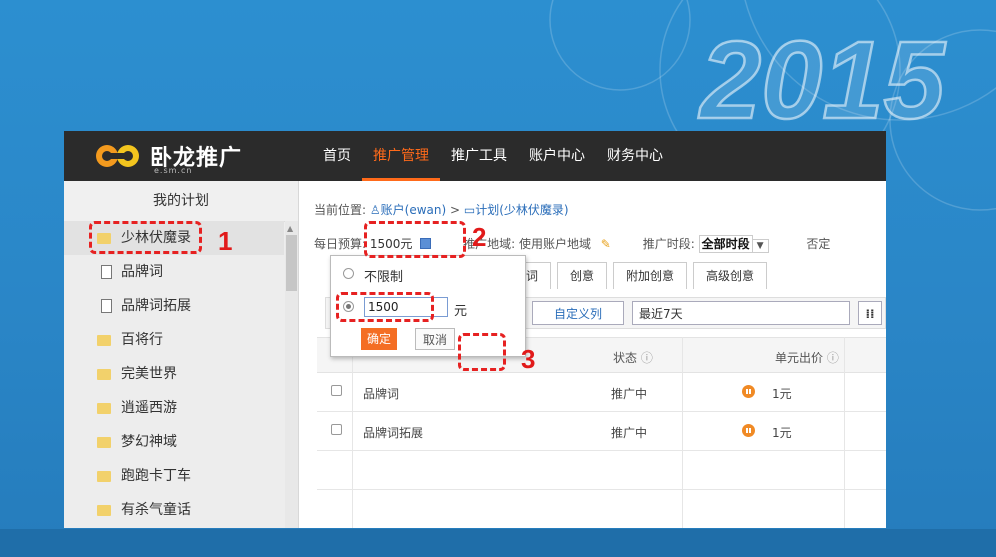  Describe the element at coordinates (381, 393) in the screenshot. I see `unit-name: 品牌词` at that location.